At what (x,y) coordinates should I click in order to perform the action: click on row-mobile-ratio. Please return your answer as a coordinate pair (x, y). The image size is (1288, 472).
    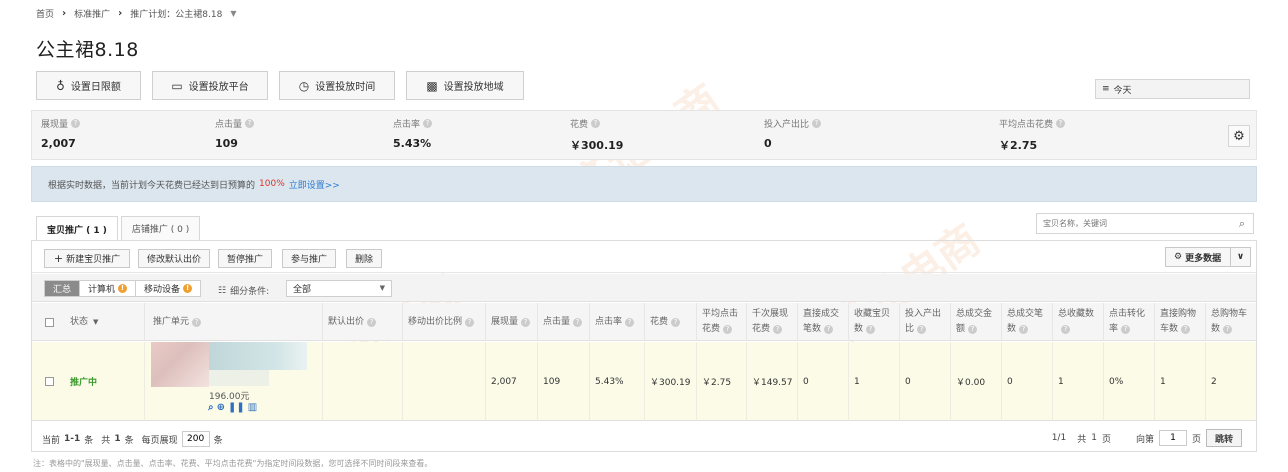
    Looking at the image, I should click on (443, 381).